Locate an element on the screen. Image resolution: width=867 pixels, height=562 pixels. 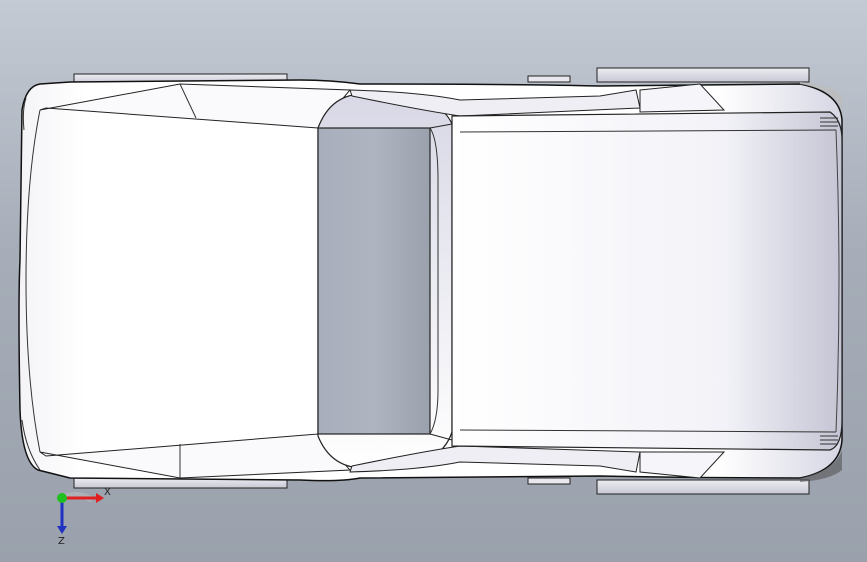
z-arrow-head is located at coordinates (62, 530).